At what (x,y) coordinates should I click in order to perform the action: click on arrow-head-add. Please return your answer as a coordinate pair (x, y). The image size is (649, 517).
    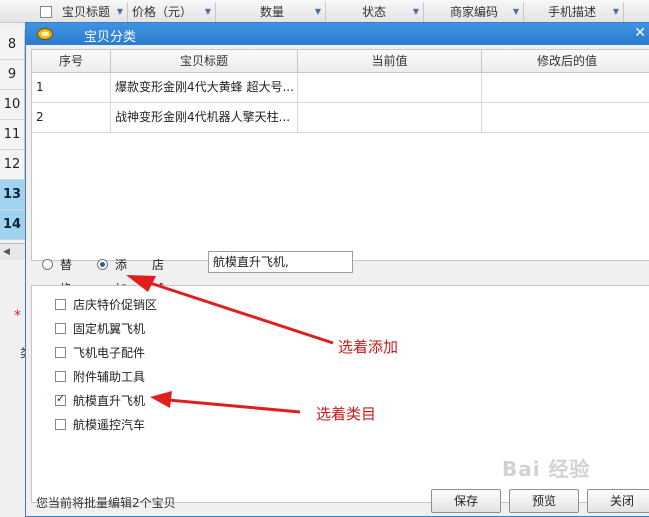
    Looking at the image, I should click on (141, 283).